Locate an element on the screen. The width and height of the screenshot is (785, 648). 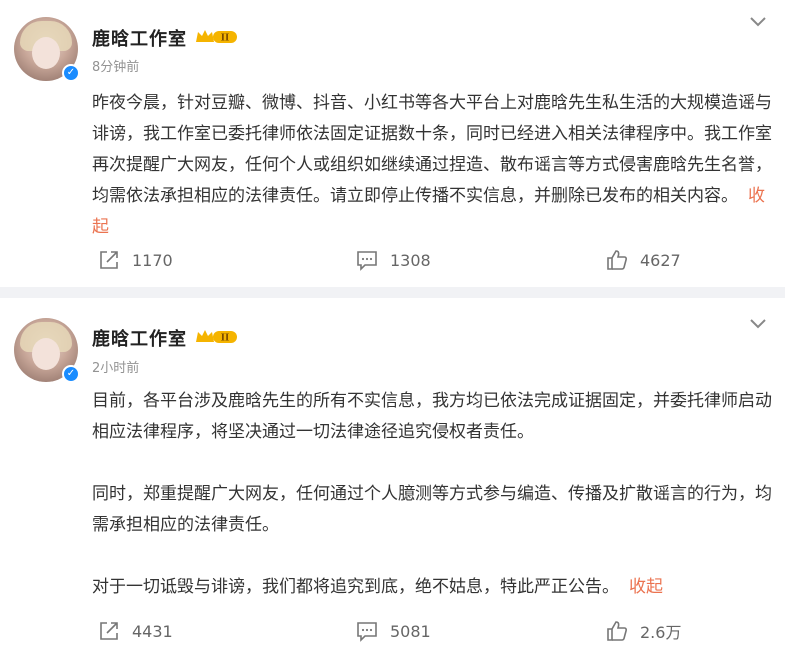
action-bar: 4431 5081 2.6万 is located at coordinates (392, 631).